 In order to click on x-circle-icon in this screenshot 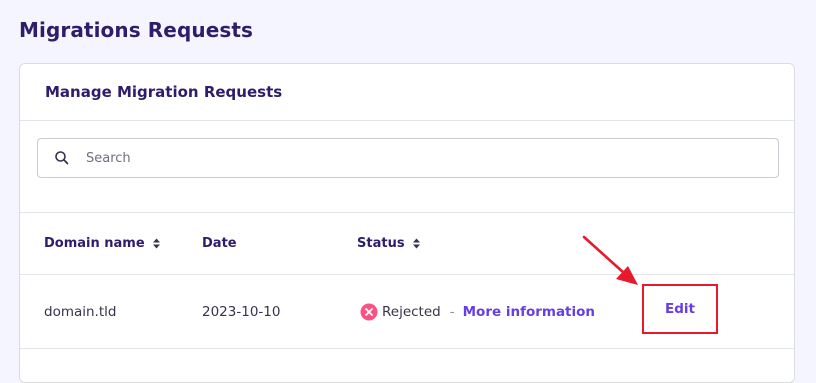, I will do `click(369, 312)`.